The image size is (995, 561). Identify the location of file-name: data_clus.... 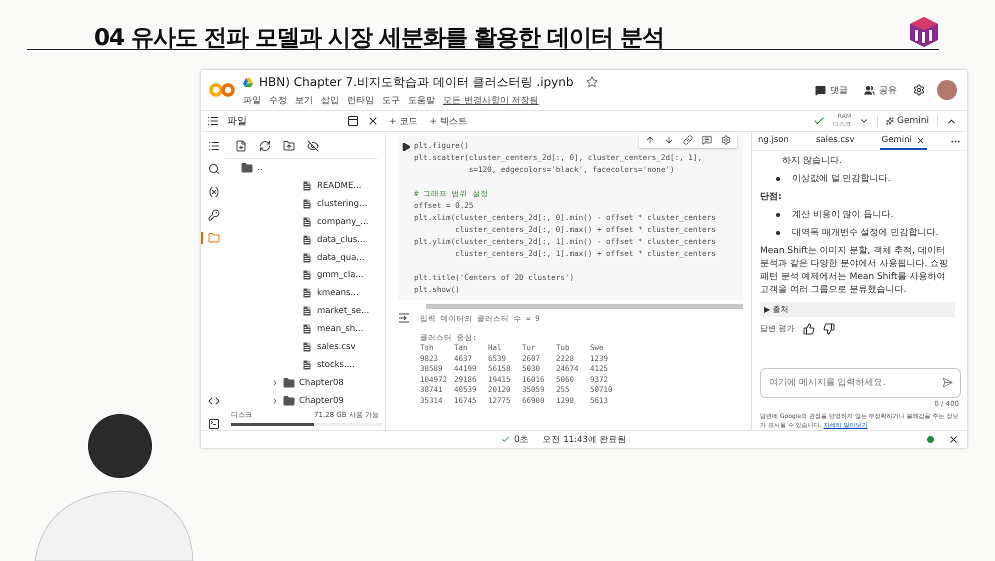
(341, 239).